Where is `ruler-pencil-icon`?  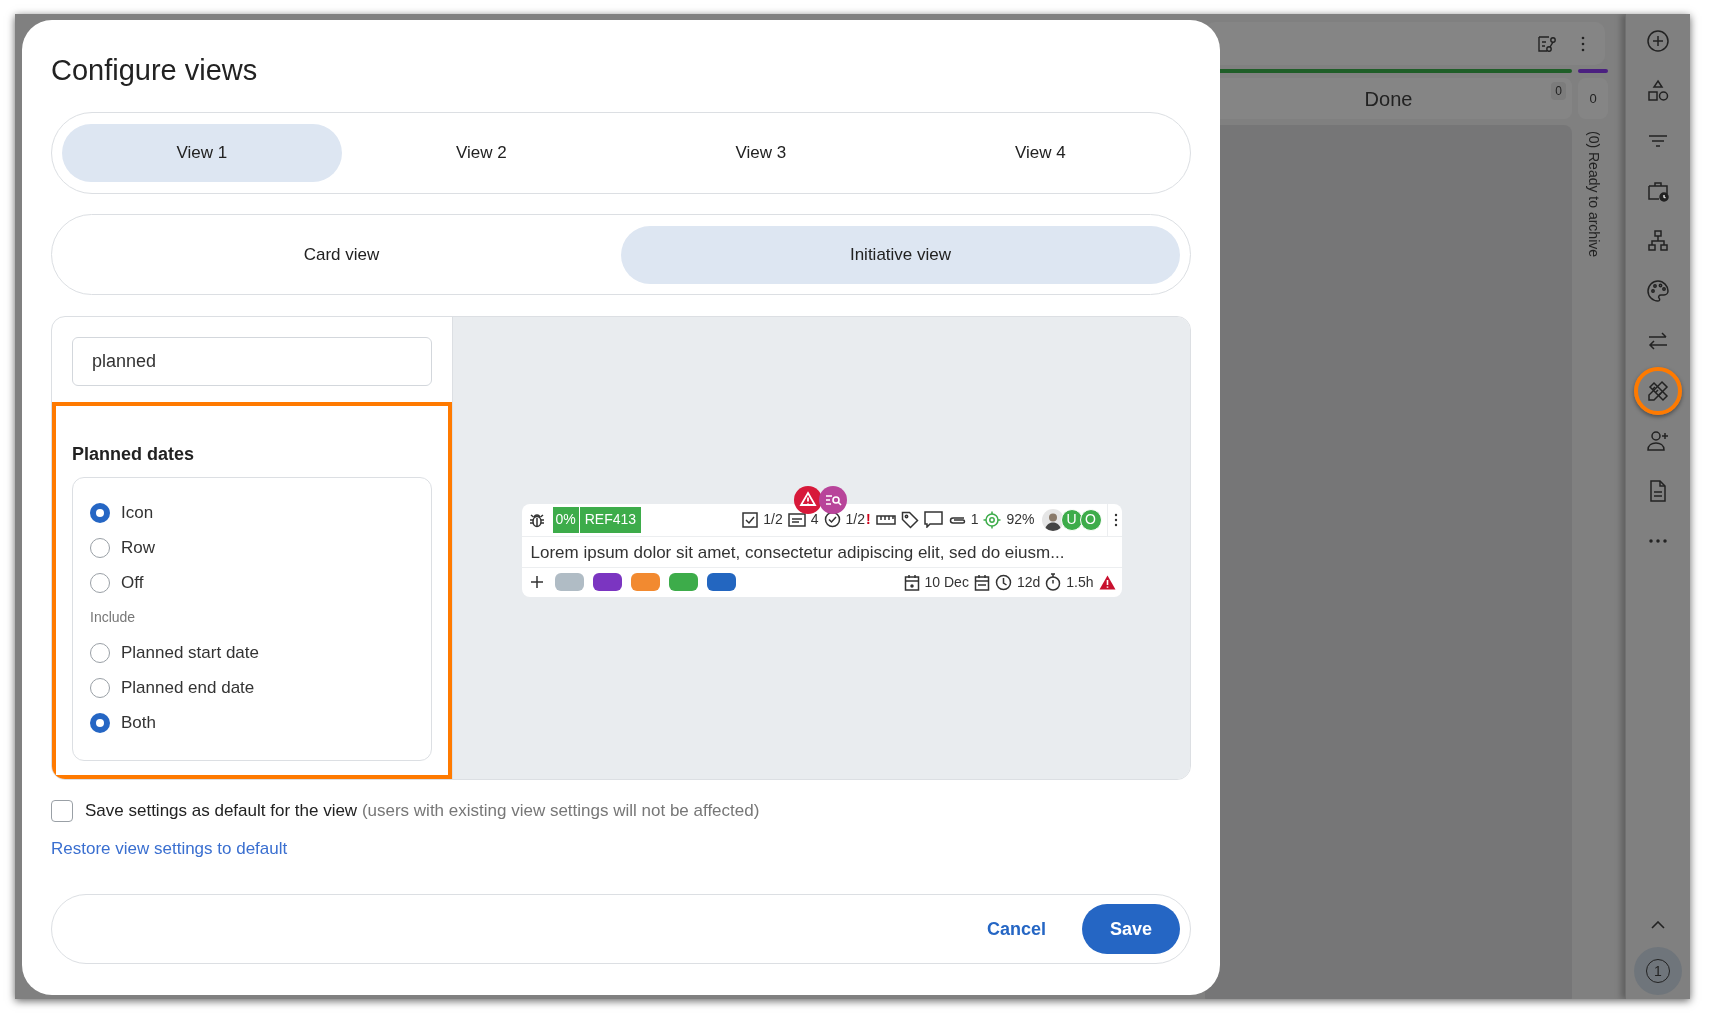 ruler-pencil-icon is located at coordinates (1658, 391).